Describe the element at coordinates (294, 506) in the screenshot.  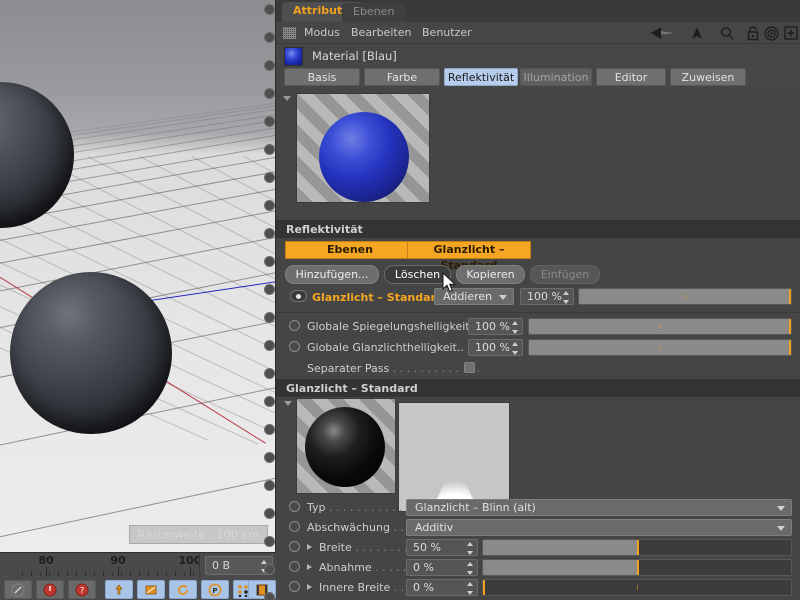
I see `radio-typ` at that location.